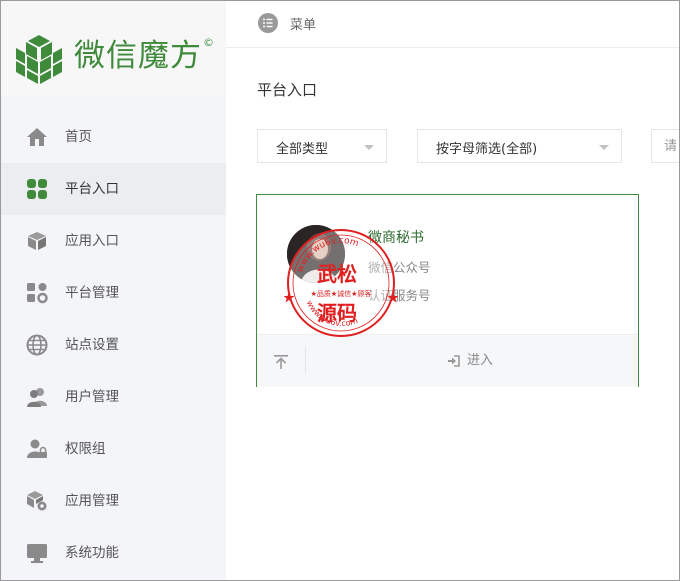 The height and width of the screenshot is (581, 680). Describe the element at coordinates (138, 56) in the screenshot. I see `brand-name: 微信魔方` at that location.